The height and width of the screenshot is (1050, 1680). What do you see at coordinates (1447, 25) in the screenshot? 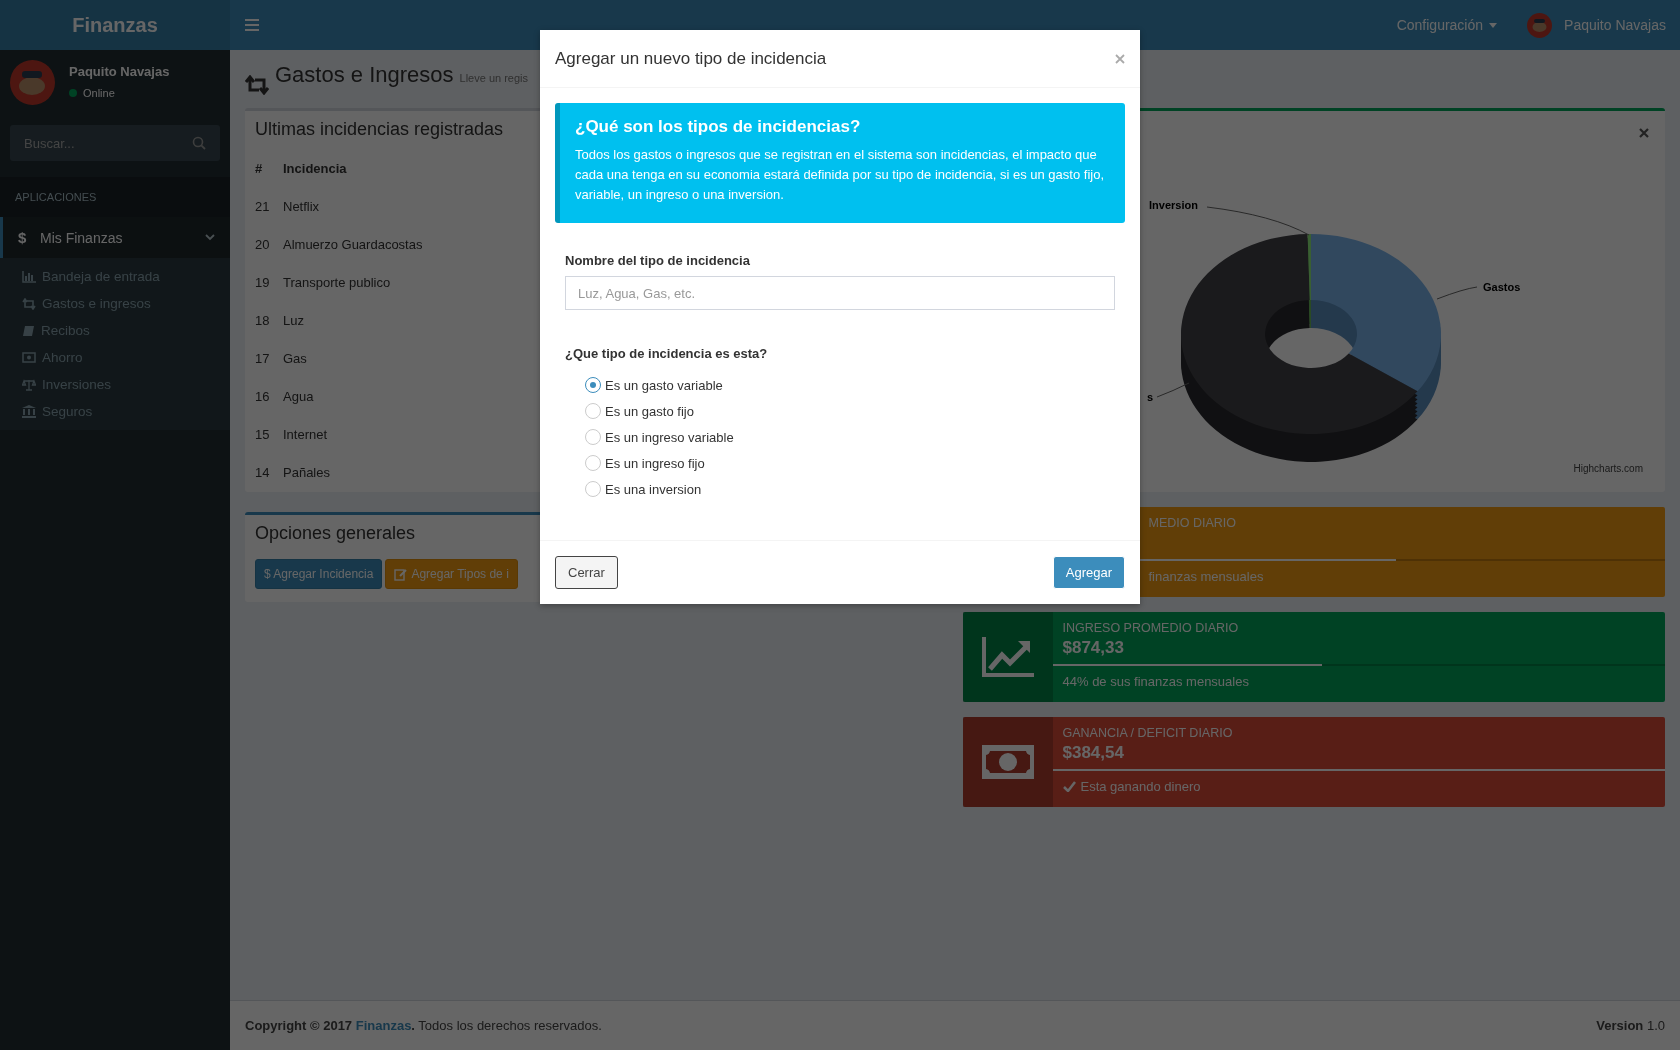
I see `configuration-menu: Configuración` at bounding box center [1447, 25].